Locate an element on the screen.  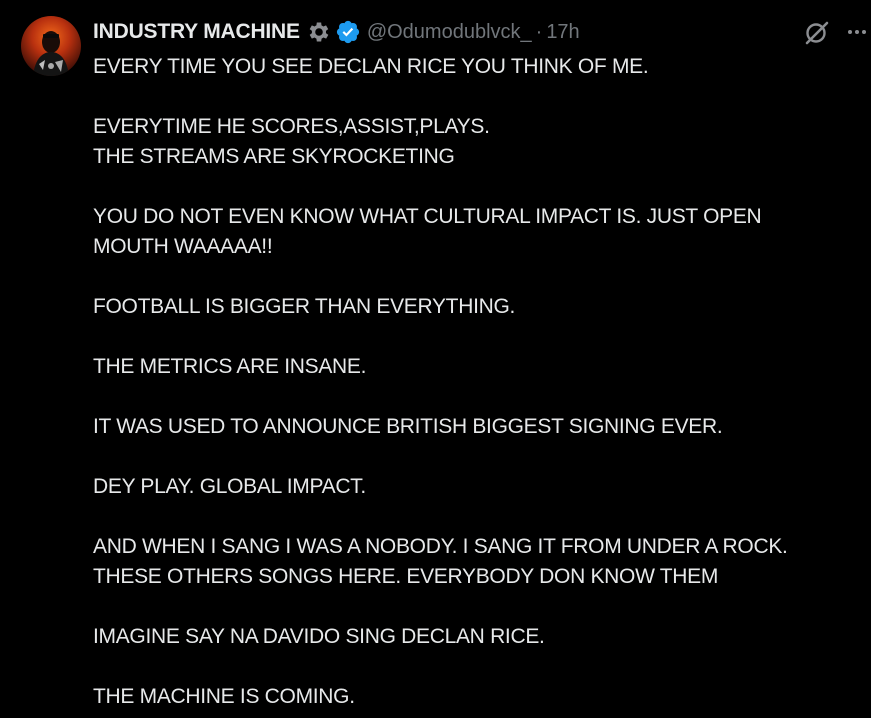
avatar is located at coordinates (51, 46).